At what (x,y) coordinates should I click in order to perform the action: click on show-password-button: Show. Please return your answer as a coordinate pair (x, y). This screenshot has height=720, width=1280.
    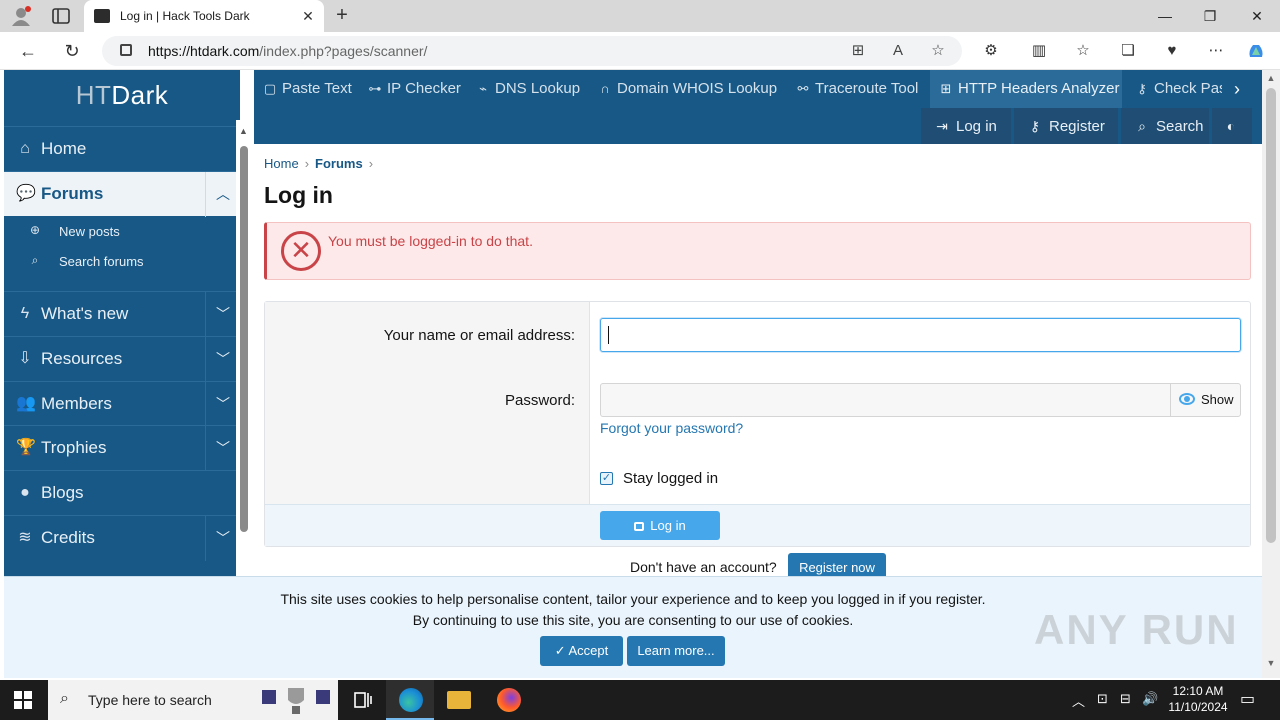
    Looking at the image, I should click on (1205, 400).